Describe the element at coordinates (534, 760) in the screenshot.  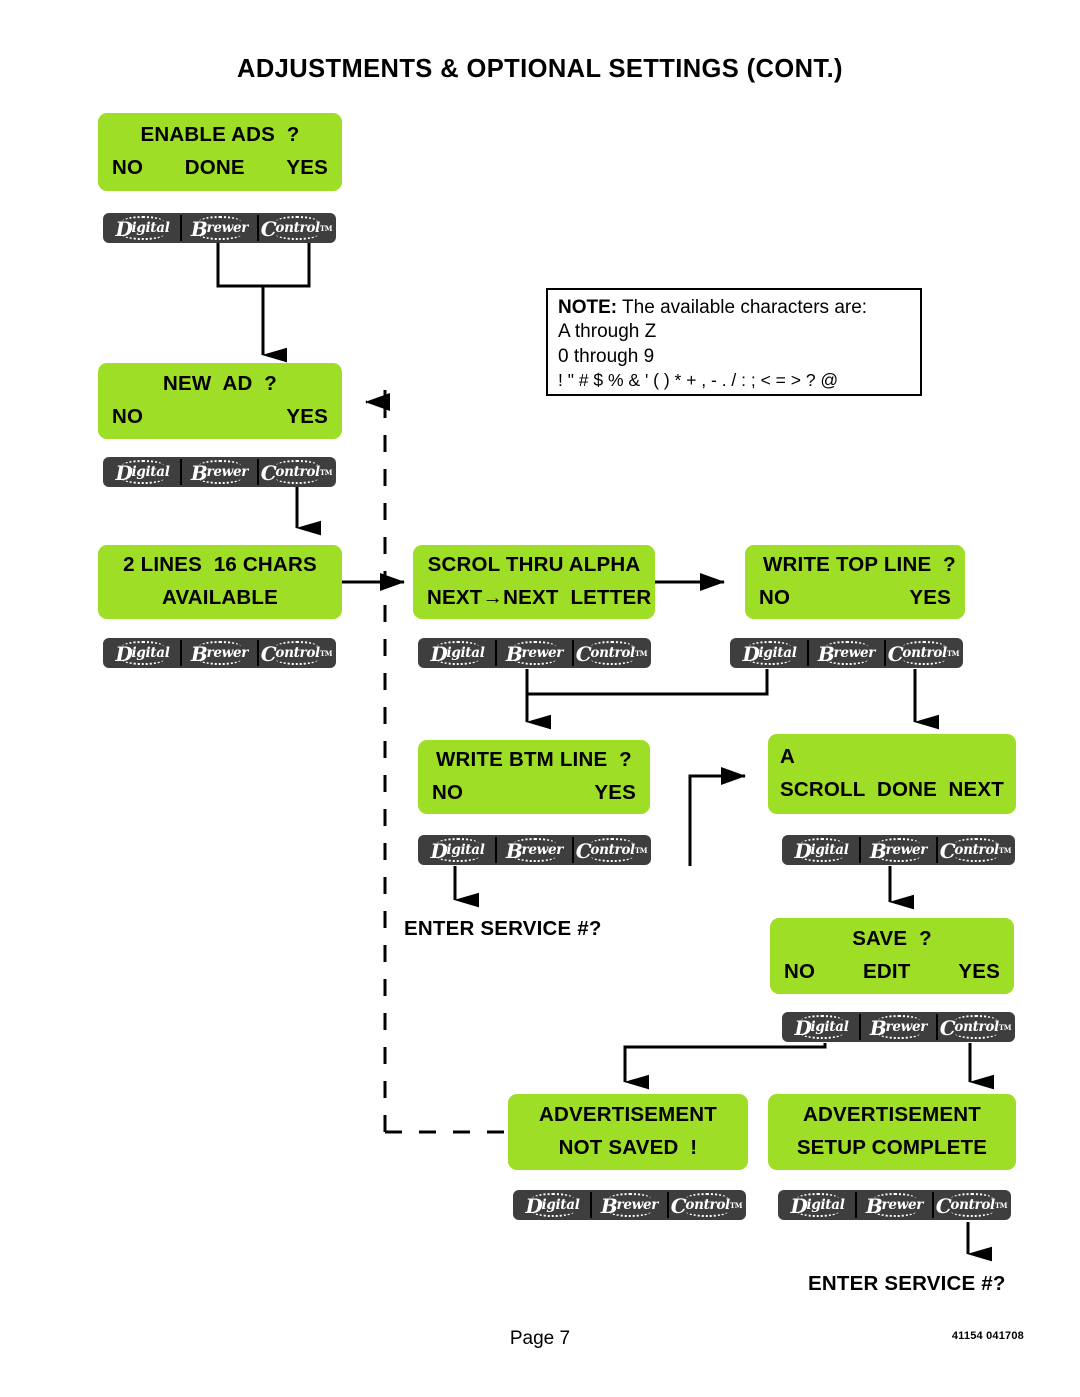
I see `screen-write-btm-line-line1: WRITE BTM LINE ?` at that location.